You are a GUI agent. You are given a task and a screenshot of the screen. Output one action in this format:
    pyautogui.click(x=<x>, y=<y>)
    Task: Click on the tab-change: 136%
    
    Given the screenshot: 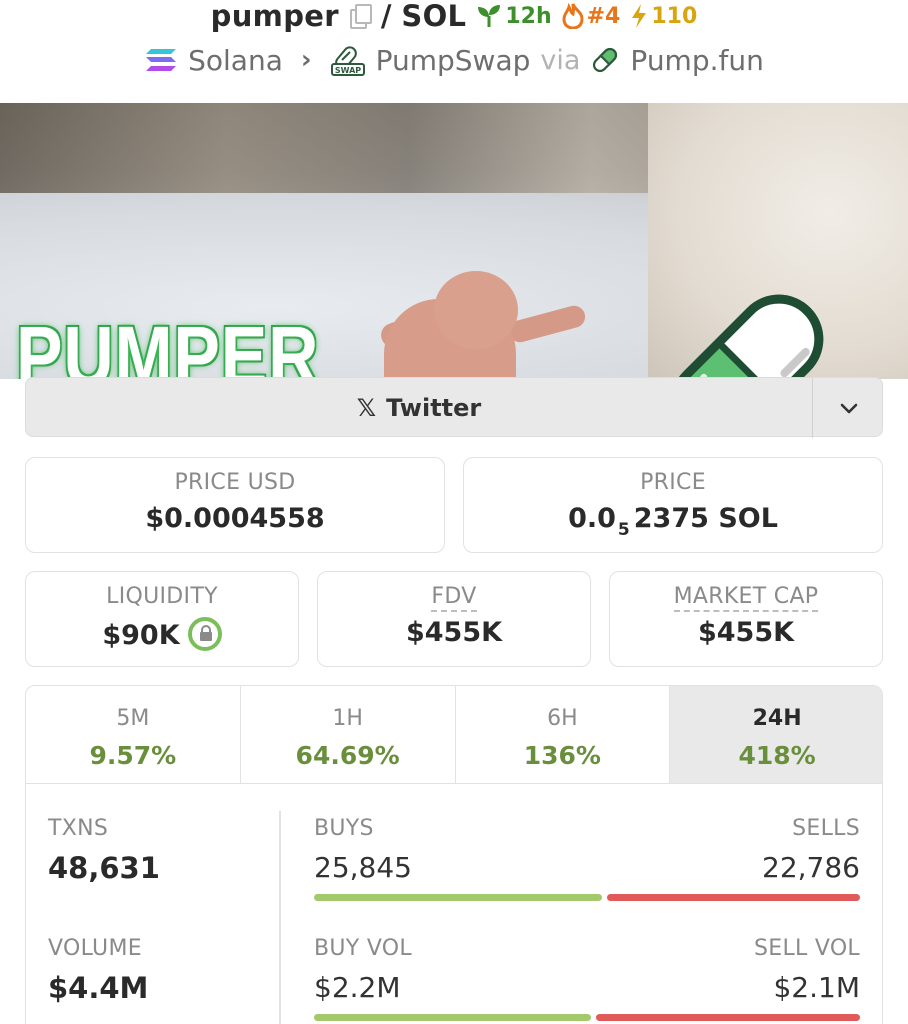 What is the action you would take?
    pyautogui.click(x=562, y=755)
    